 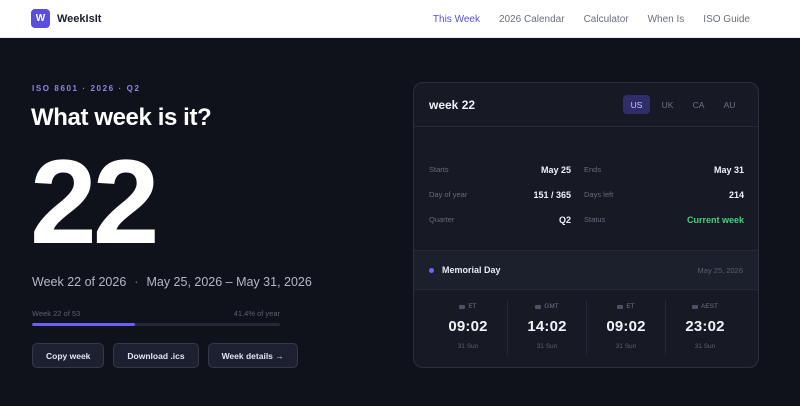 What do you see at coordinates (606, 19) in the screenshot?
I see `nav-calculator: Calculator` at bounding box center [606, 19].